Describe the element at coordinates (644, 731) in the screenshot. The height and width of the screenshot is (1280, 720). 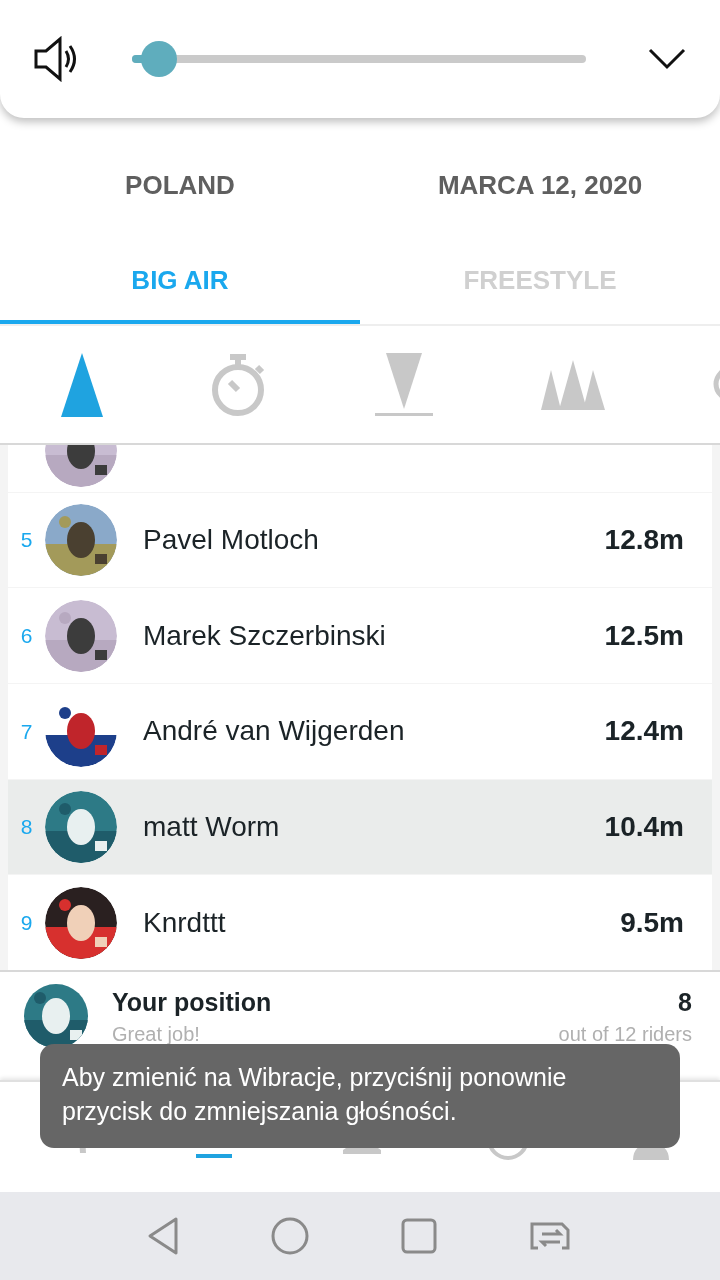
I see `rider-score: 12.4m` at that location.